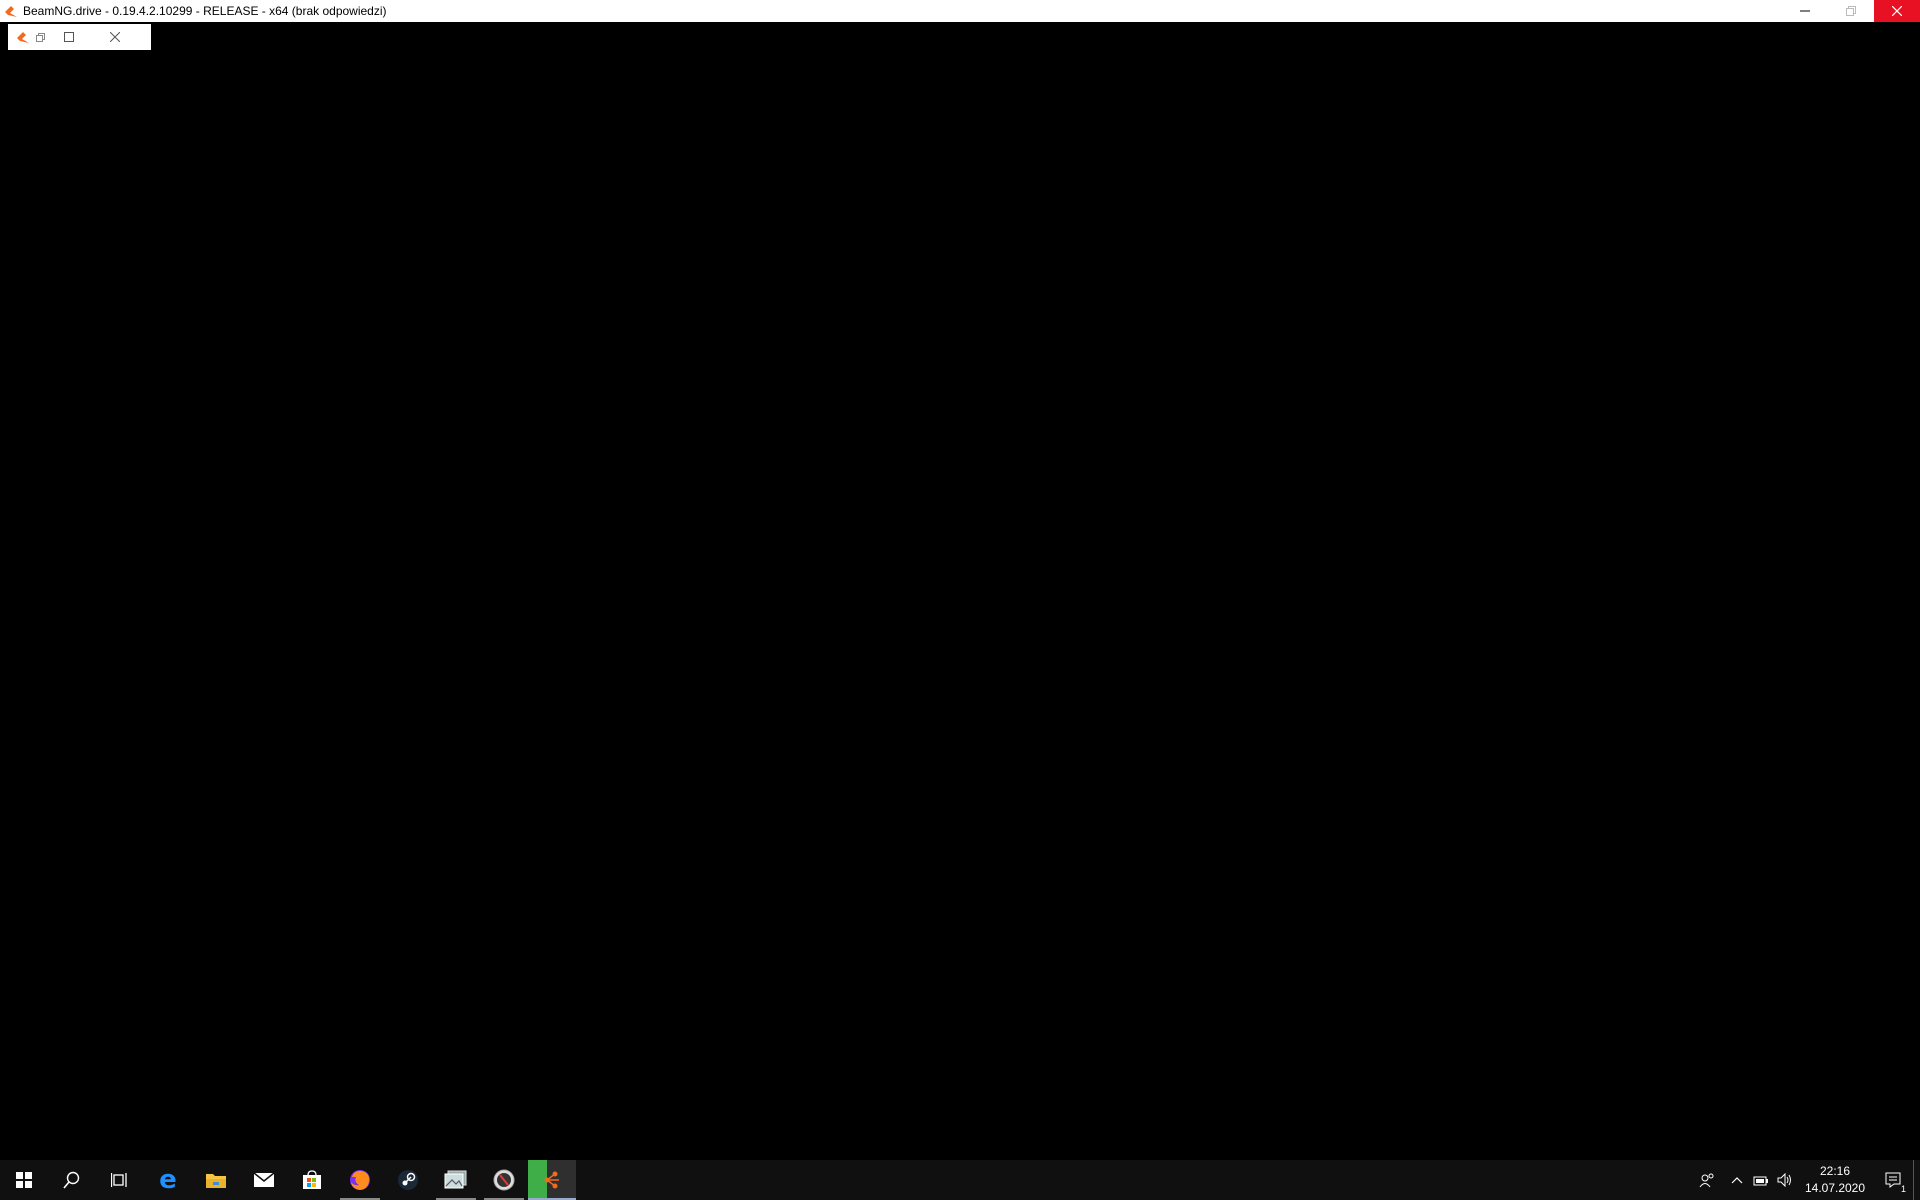 This screenshot has width=1920, height=1200. I want to click on search-icon, so click(71, 1180).